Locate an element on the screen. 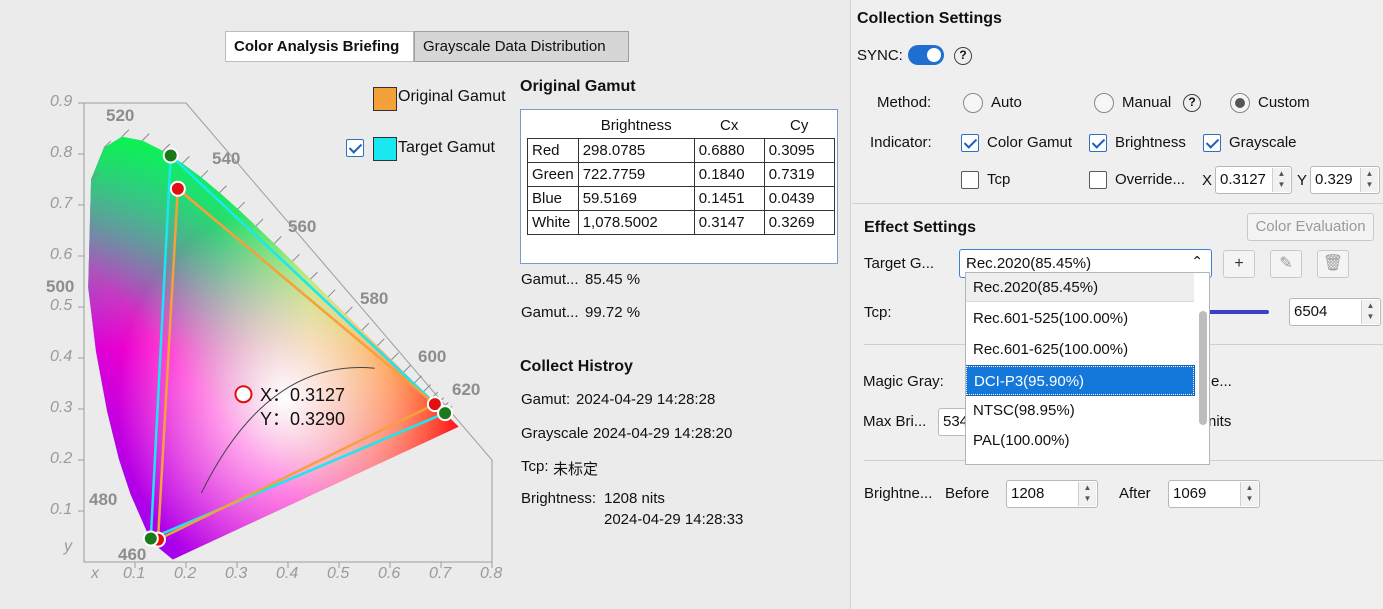  method-custom-radio is located at coordinates (1240, 103).